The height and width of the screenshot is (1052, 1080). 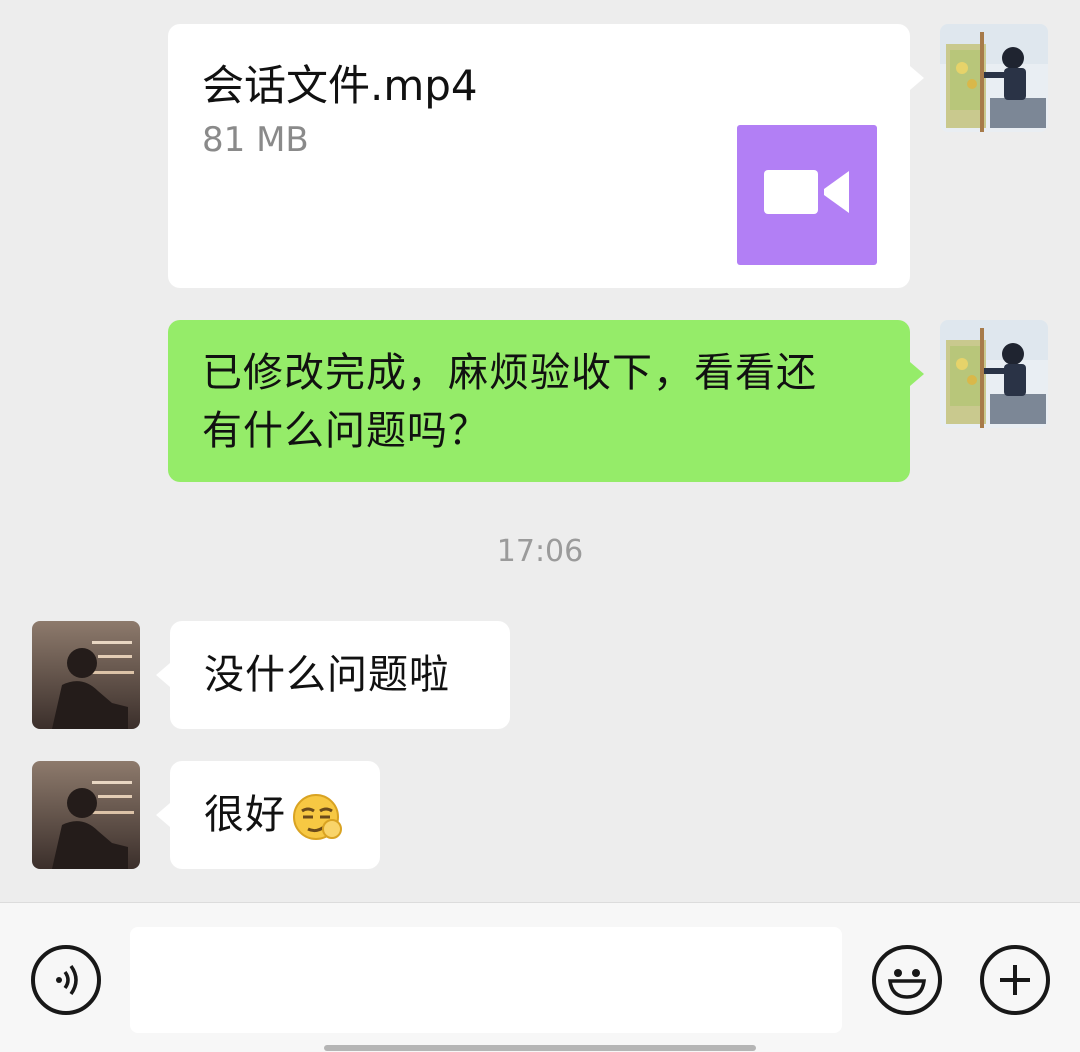 I want to click on received-text: 没什么问题啦, so click(x=327, y=675).